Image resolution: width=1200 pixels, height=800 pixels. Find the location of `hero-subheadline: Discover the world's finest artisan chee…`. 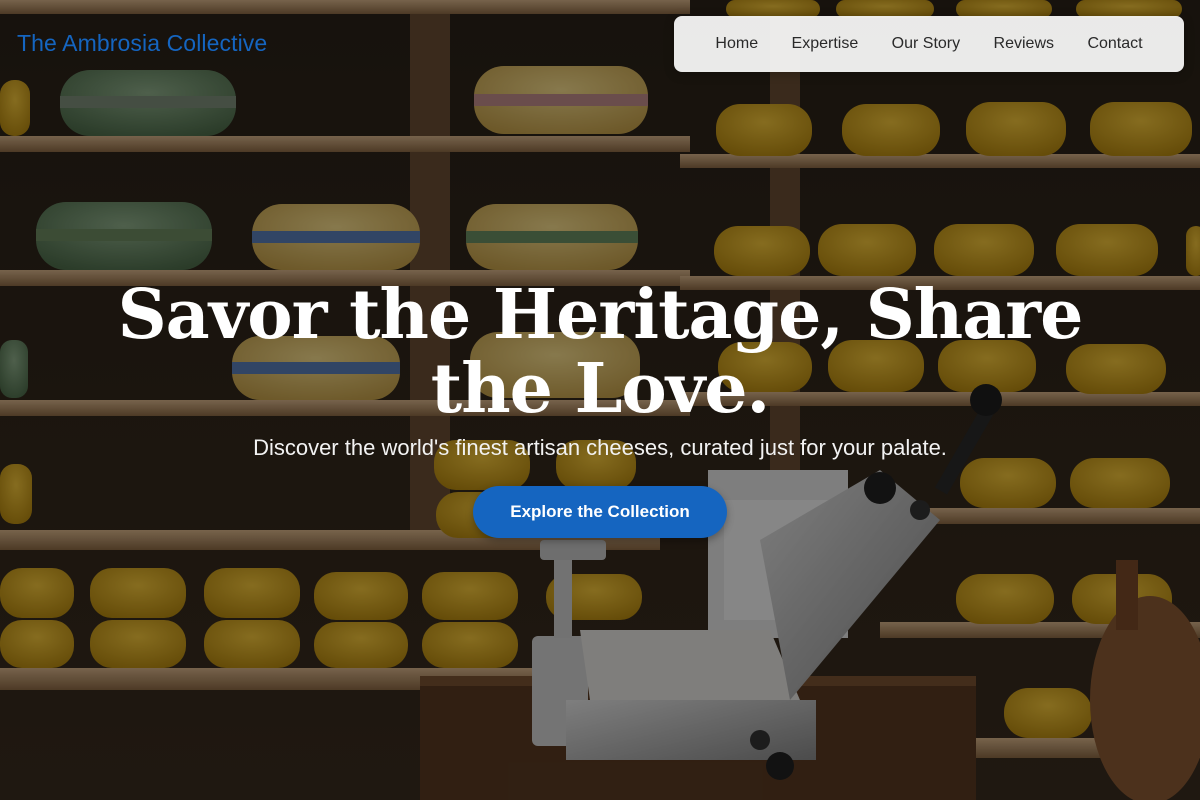

hero-subheadline: Discover the world's finest artisan chee… is located at coordinates (600, 447).